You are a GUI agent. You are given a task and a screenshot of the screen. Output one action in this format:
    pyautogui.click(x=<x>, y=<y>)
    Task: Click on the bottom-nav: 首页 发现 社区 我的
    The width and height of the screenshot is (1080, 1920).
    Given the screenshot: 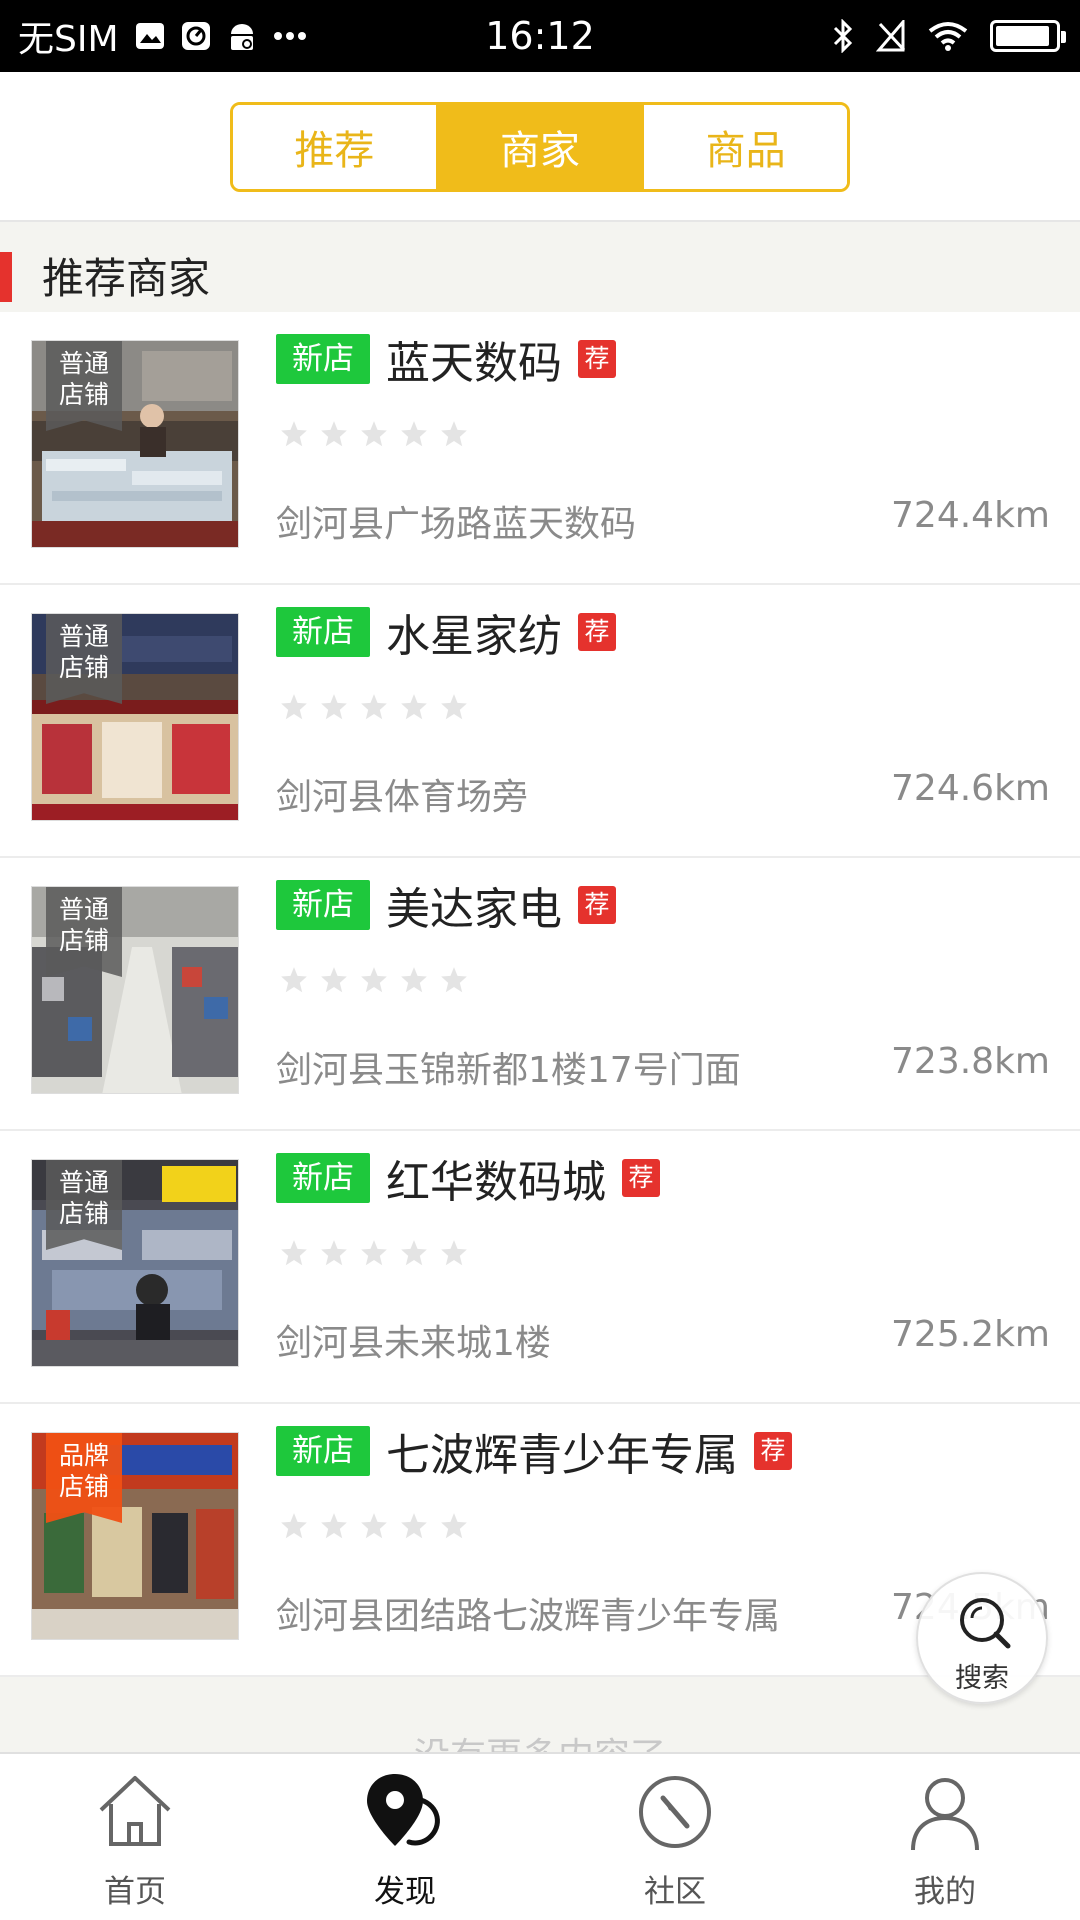 What is the action you would take?
    pyautogui.click(x=540, y=1836)
    